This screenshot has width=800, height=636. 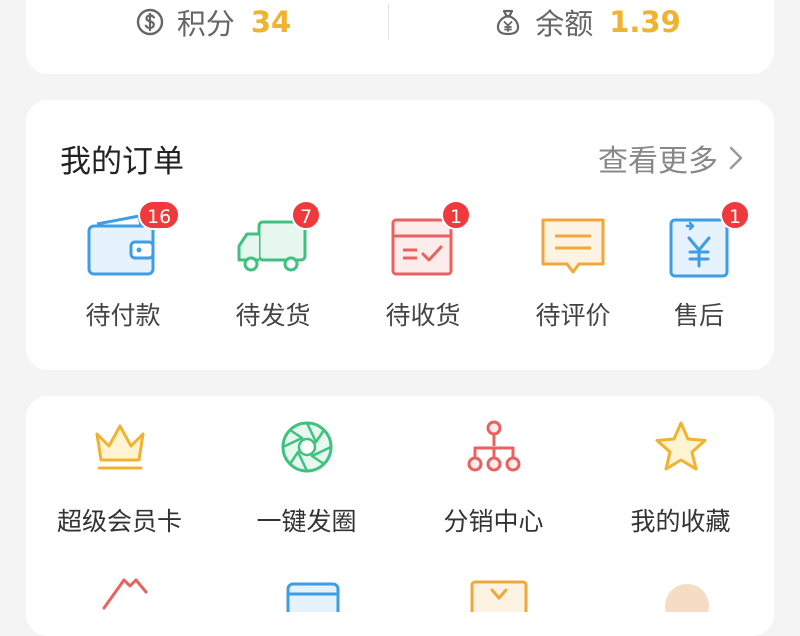 I want to click on orders-title: 我的订单, so click(x=122, y=162).